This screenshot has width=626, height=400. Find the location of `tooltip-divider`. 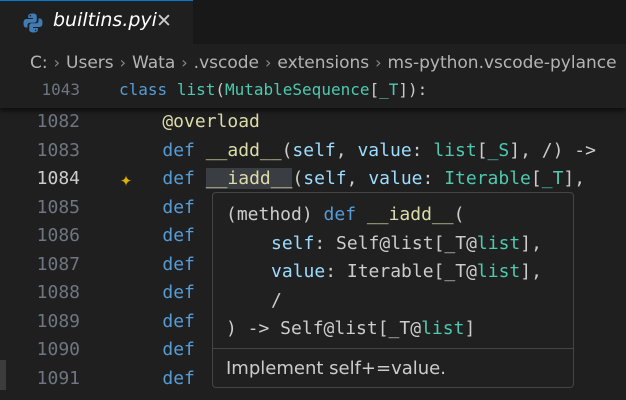

tooltip-divider is located at coordinates (393, 348).